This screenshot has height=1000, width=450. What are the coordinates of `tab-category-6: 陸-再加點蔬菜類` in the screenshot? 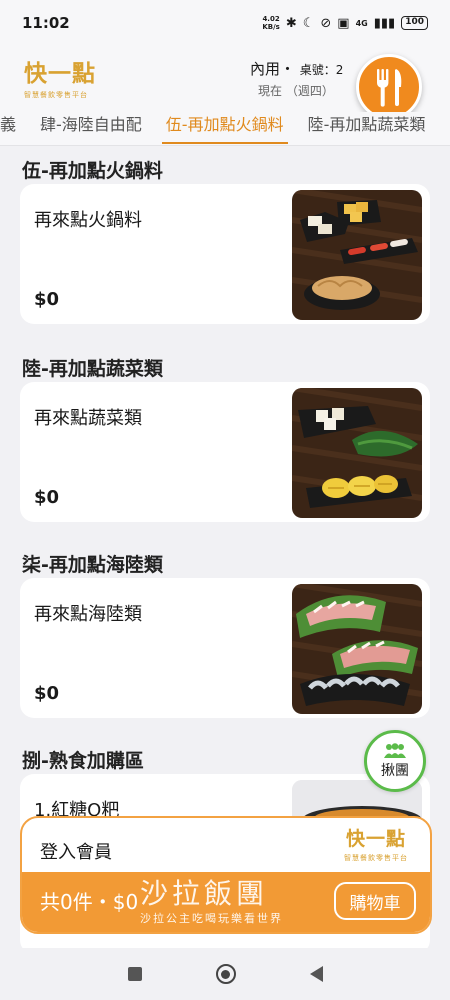 It's located at (367, 128).